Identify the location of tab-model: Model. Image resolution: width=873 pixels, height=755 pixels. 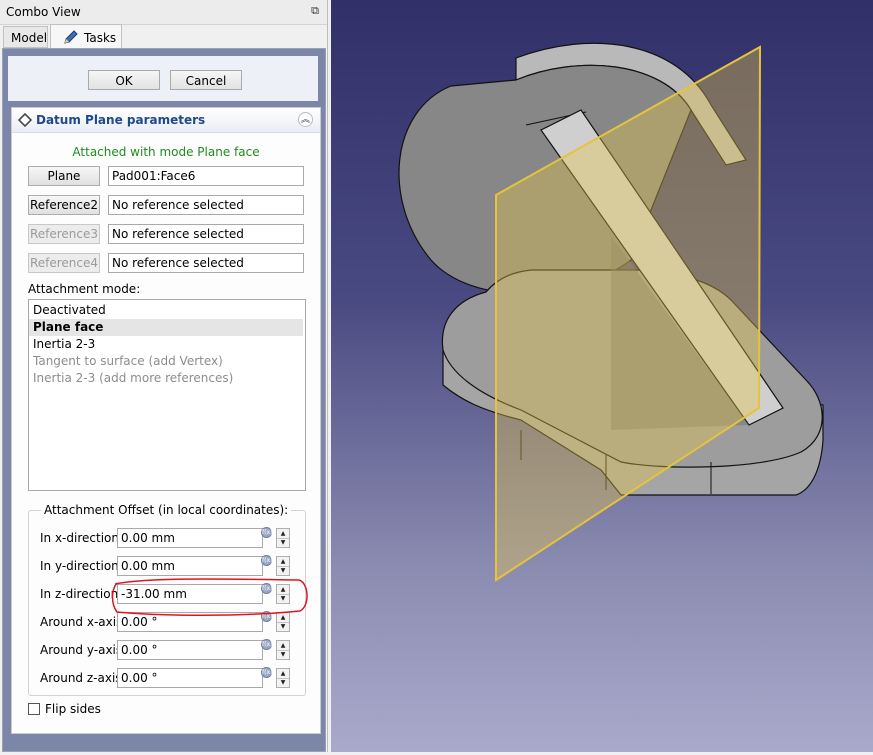
(25, 37).